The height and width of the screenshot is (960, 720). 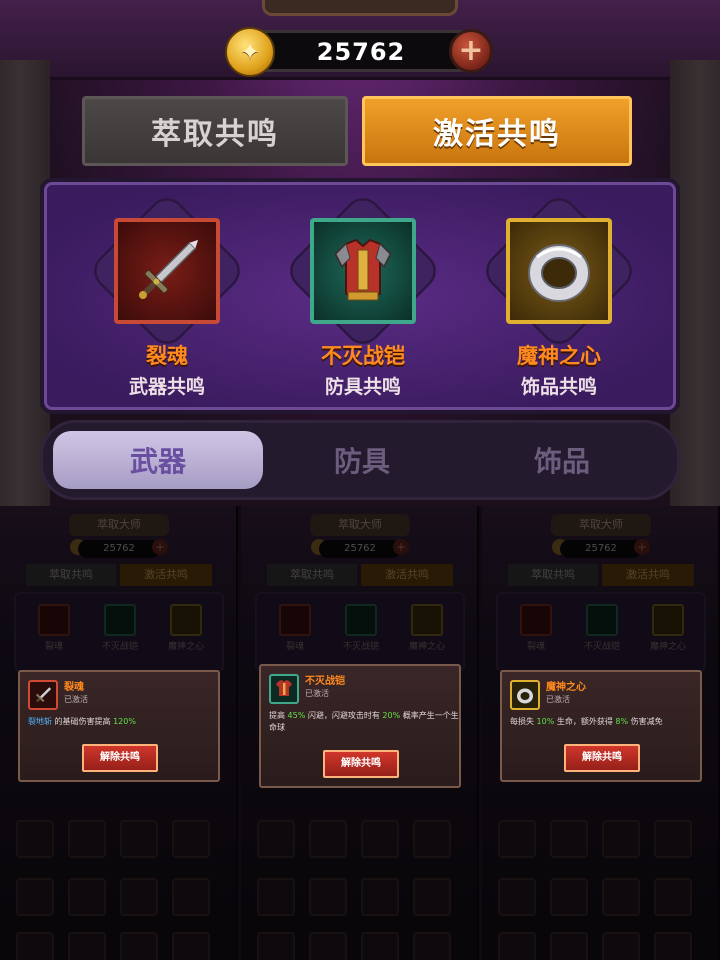 I want to click on currency-amount: 25762, so click(x=361, y=52).